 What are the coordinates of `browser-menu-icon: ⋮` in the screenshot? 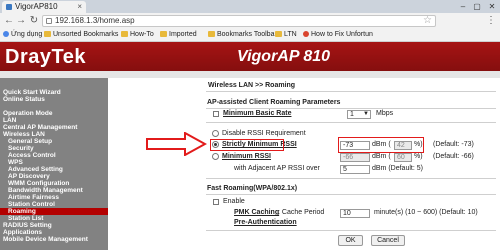 It's located at (491, 21).